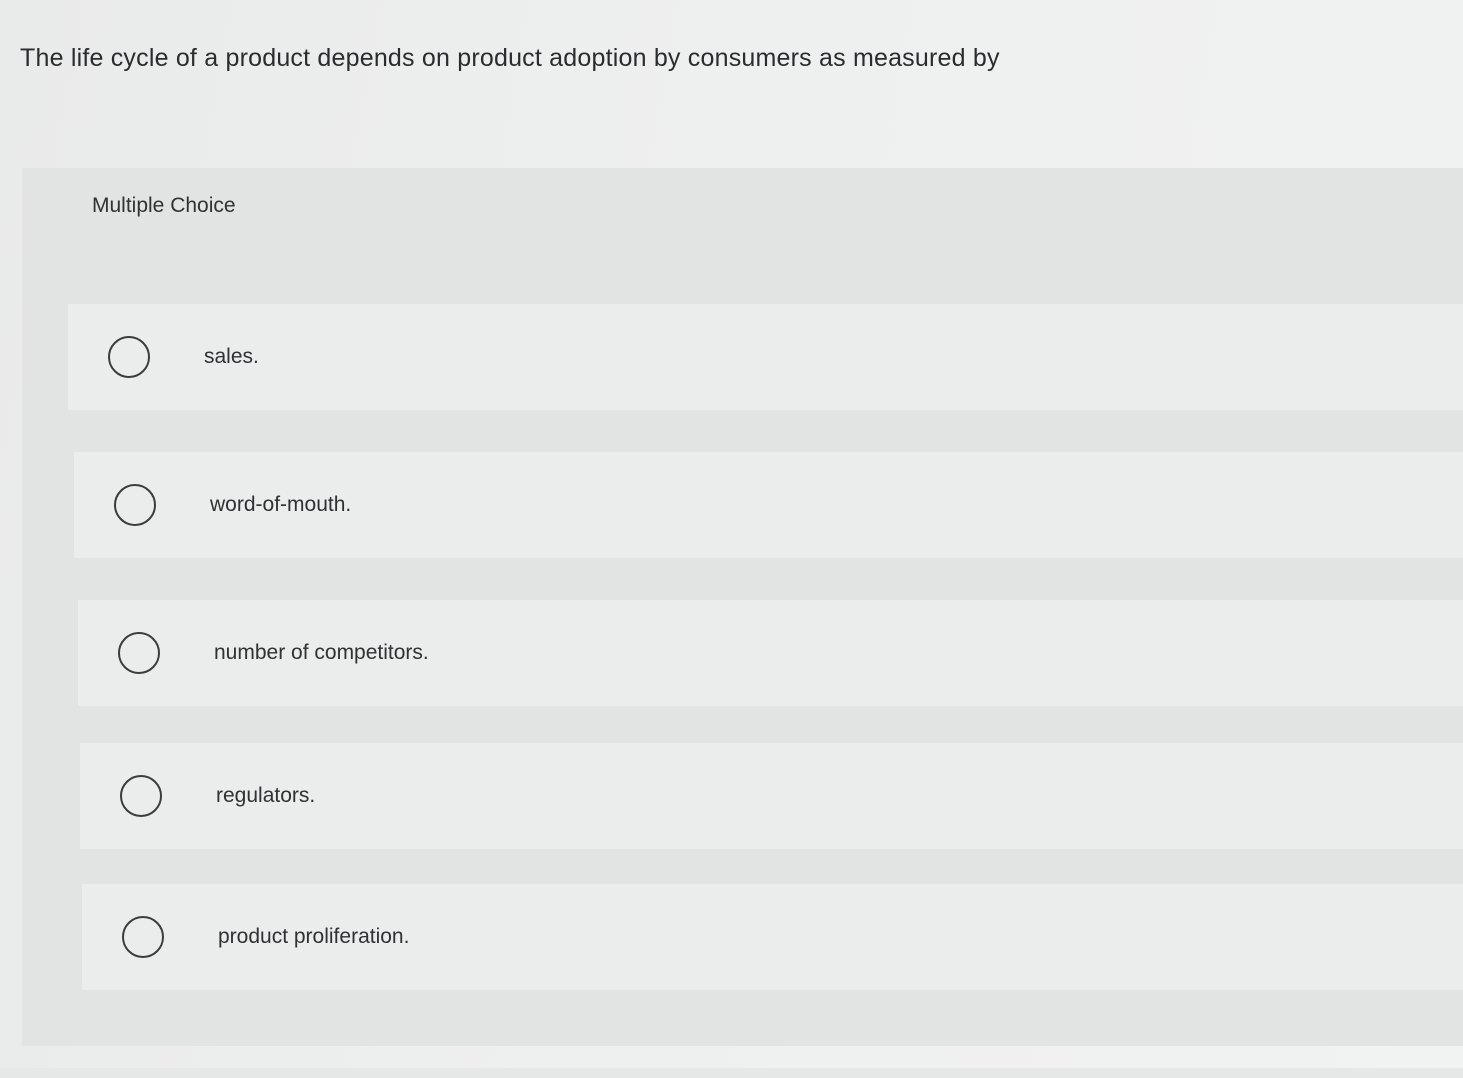 The height and width of the screenshot is (1078, 1463). What do you see at coordinates (772, 937) in the screenshot?
I see `answer-option-product-proliferation: product proliferation.` at bounding box center [772, 937].